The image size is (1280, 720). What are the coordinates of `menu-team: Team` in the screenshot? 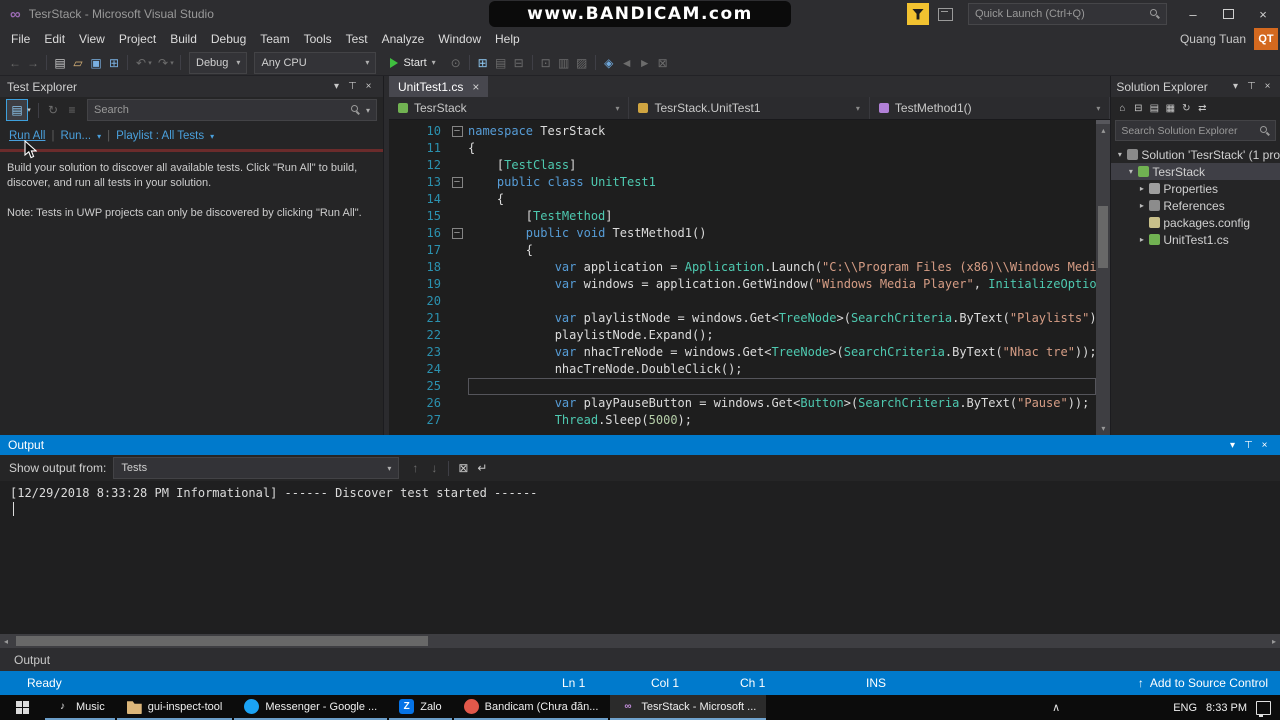 It's located at (274, 39).